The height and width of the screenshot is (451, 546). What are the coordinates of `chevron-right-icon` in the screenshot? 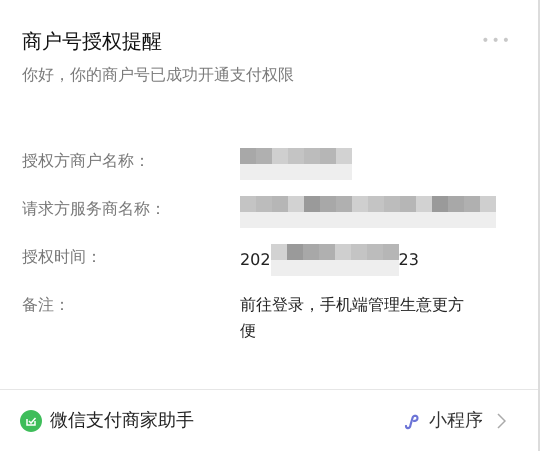 It's located at (501, 420).